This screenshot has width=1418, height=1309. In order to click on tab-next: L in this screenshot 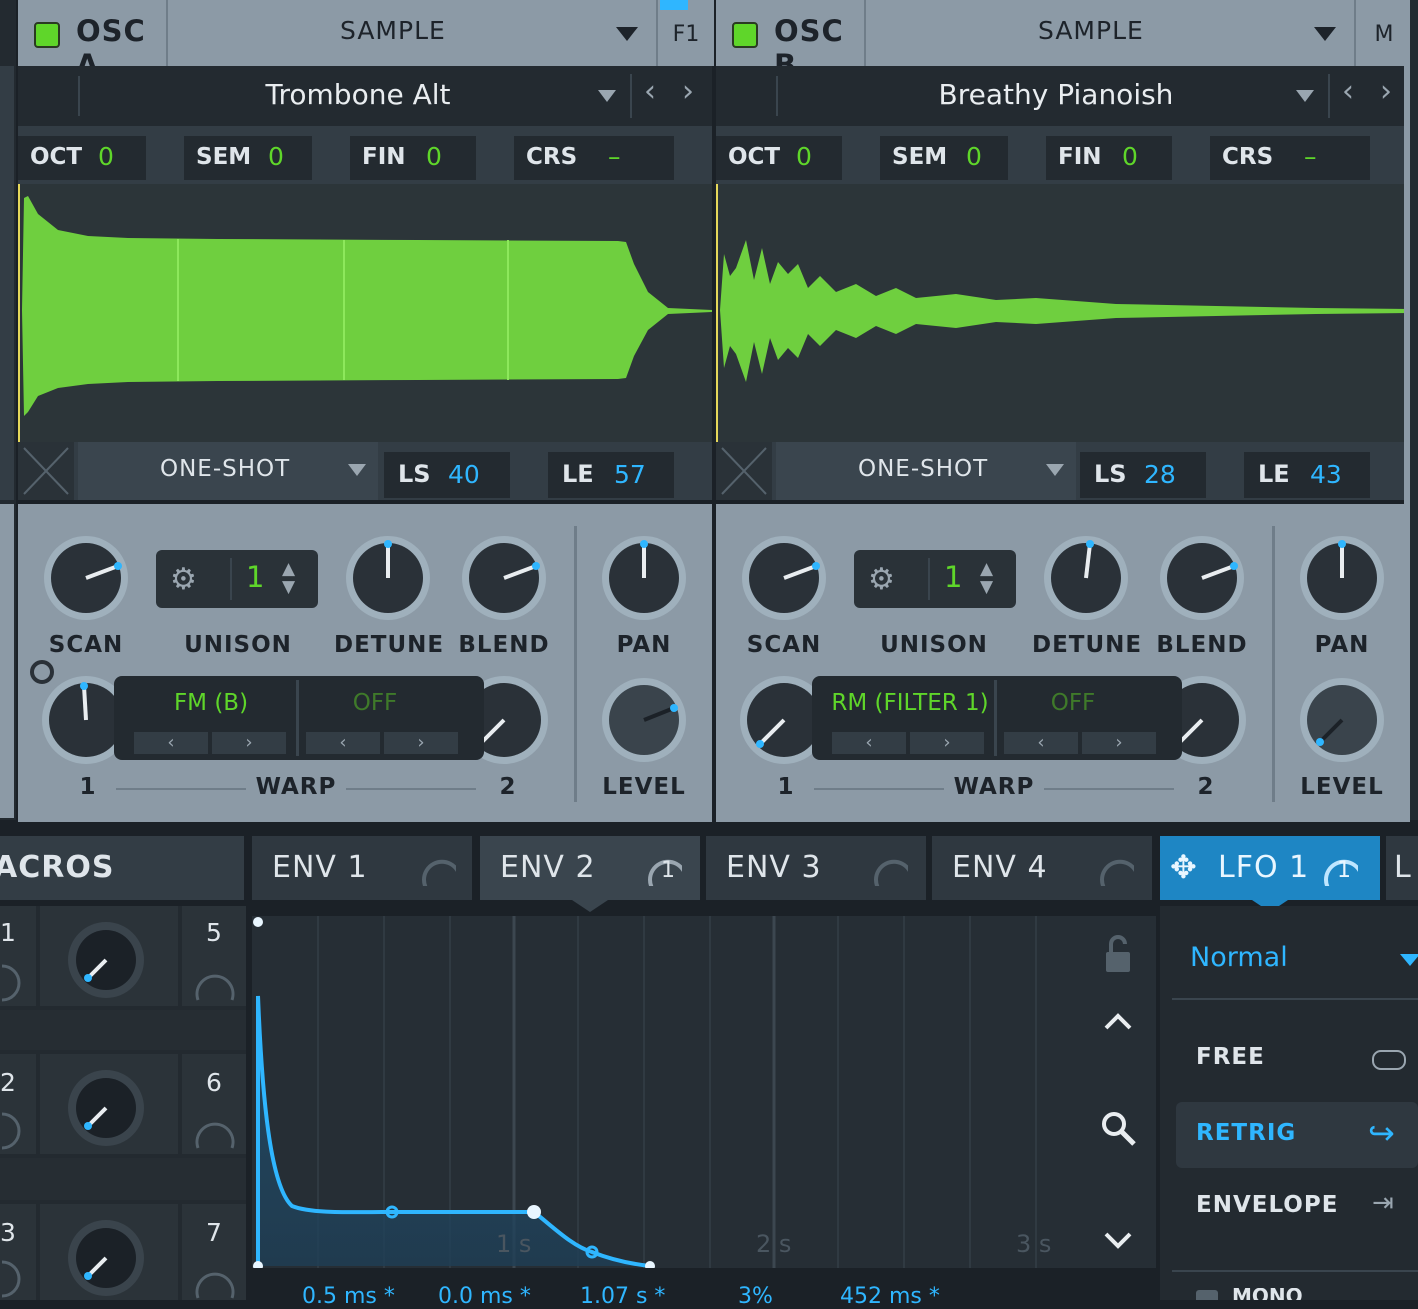, I will do `click(1402, 868)`.